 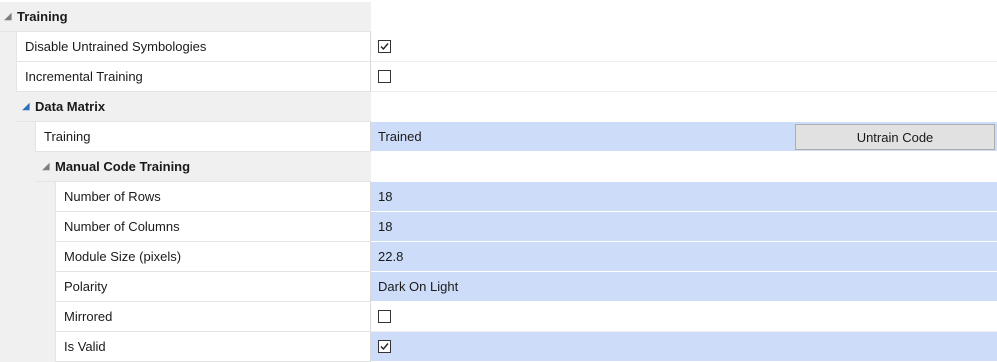 I want to click on property-row-mirrored: Mirrored, so click(x=498, y=317).